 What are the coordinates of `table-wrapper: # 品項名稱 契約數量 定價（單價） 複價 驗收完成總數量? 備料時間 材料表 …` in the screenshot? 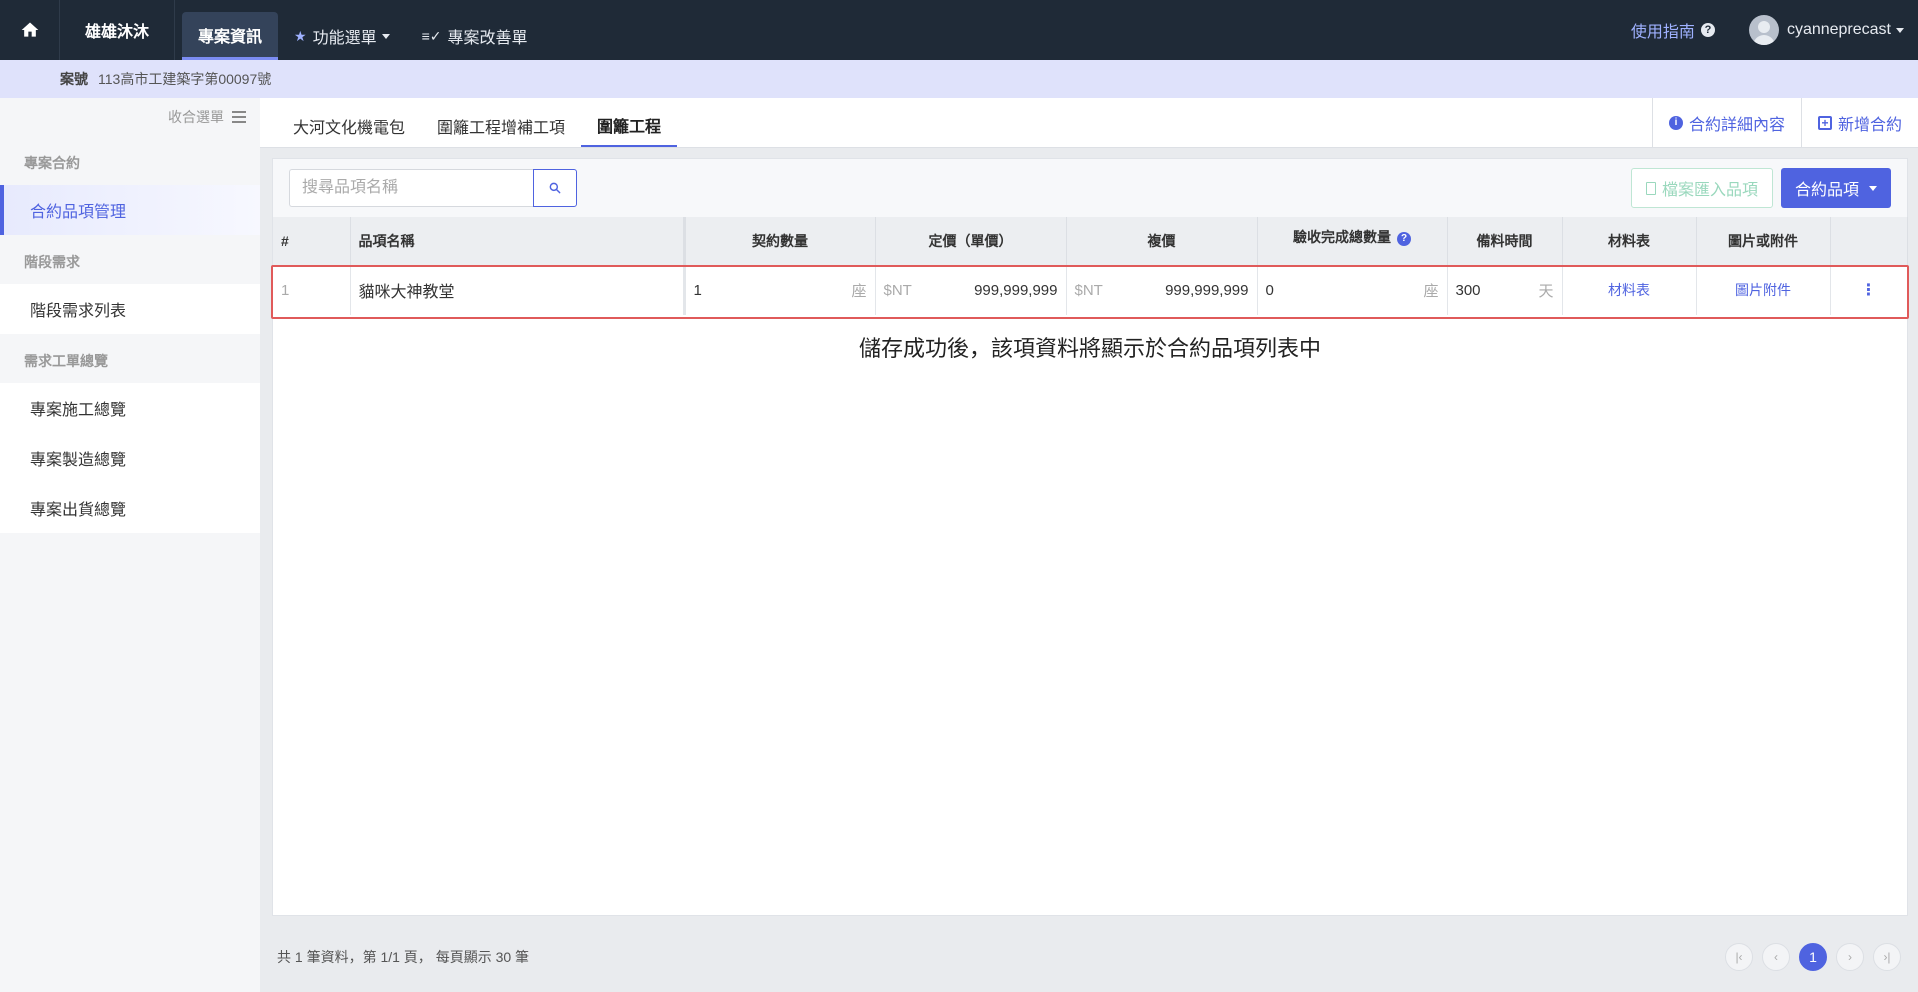 It's located at (1090, 268).